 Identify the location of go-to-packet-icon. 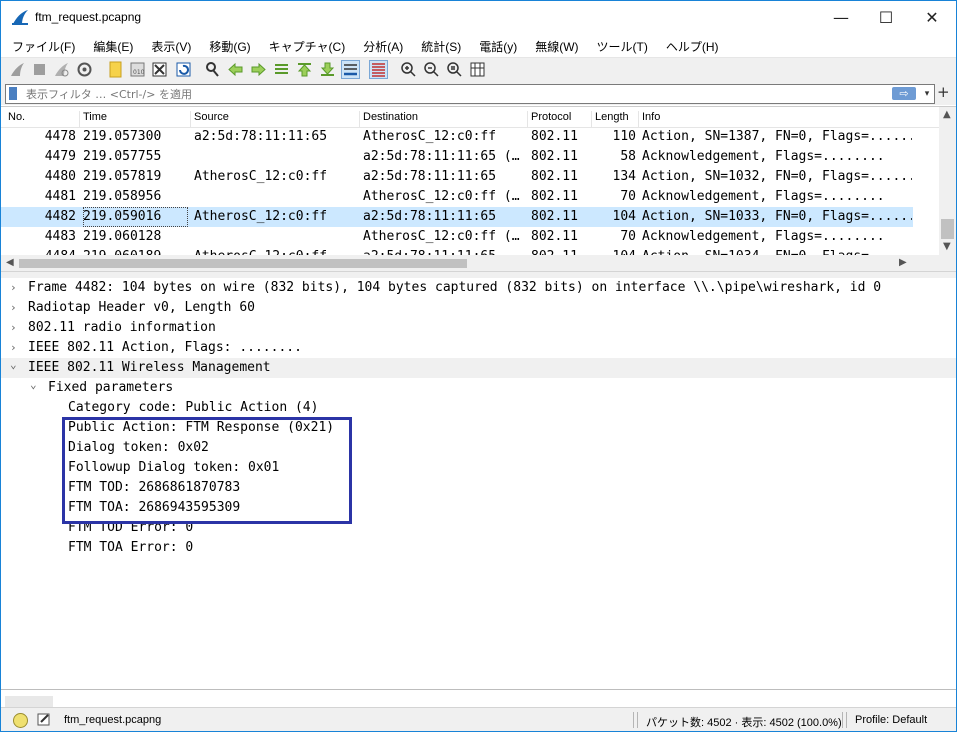
(281, 69).